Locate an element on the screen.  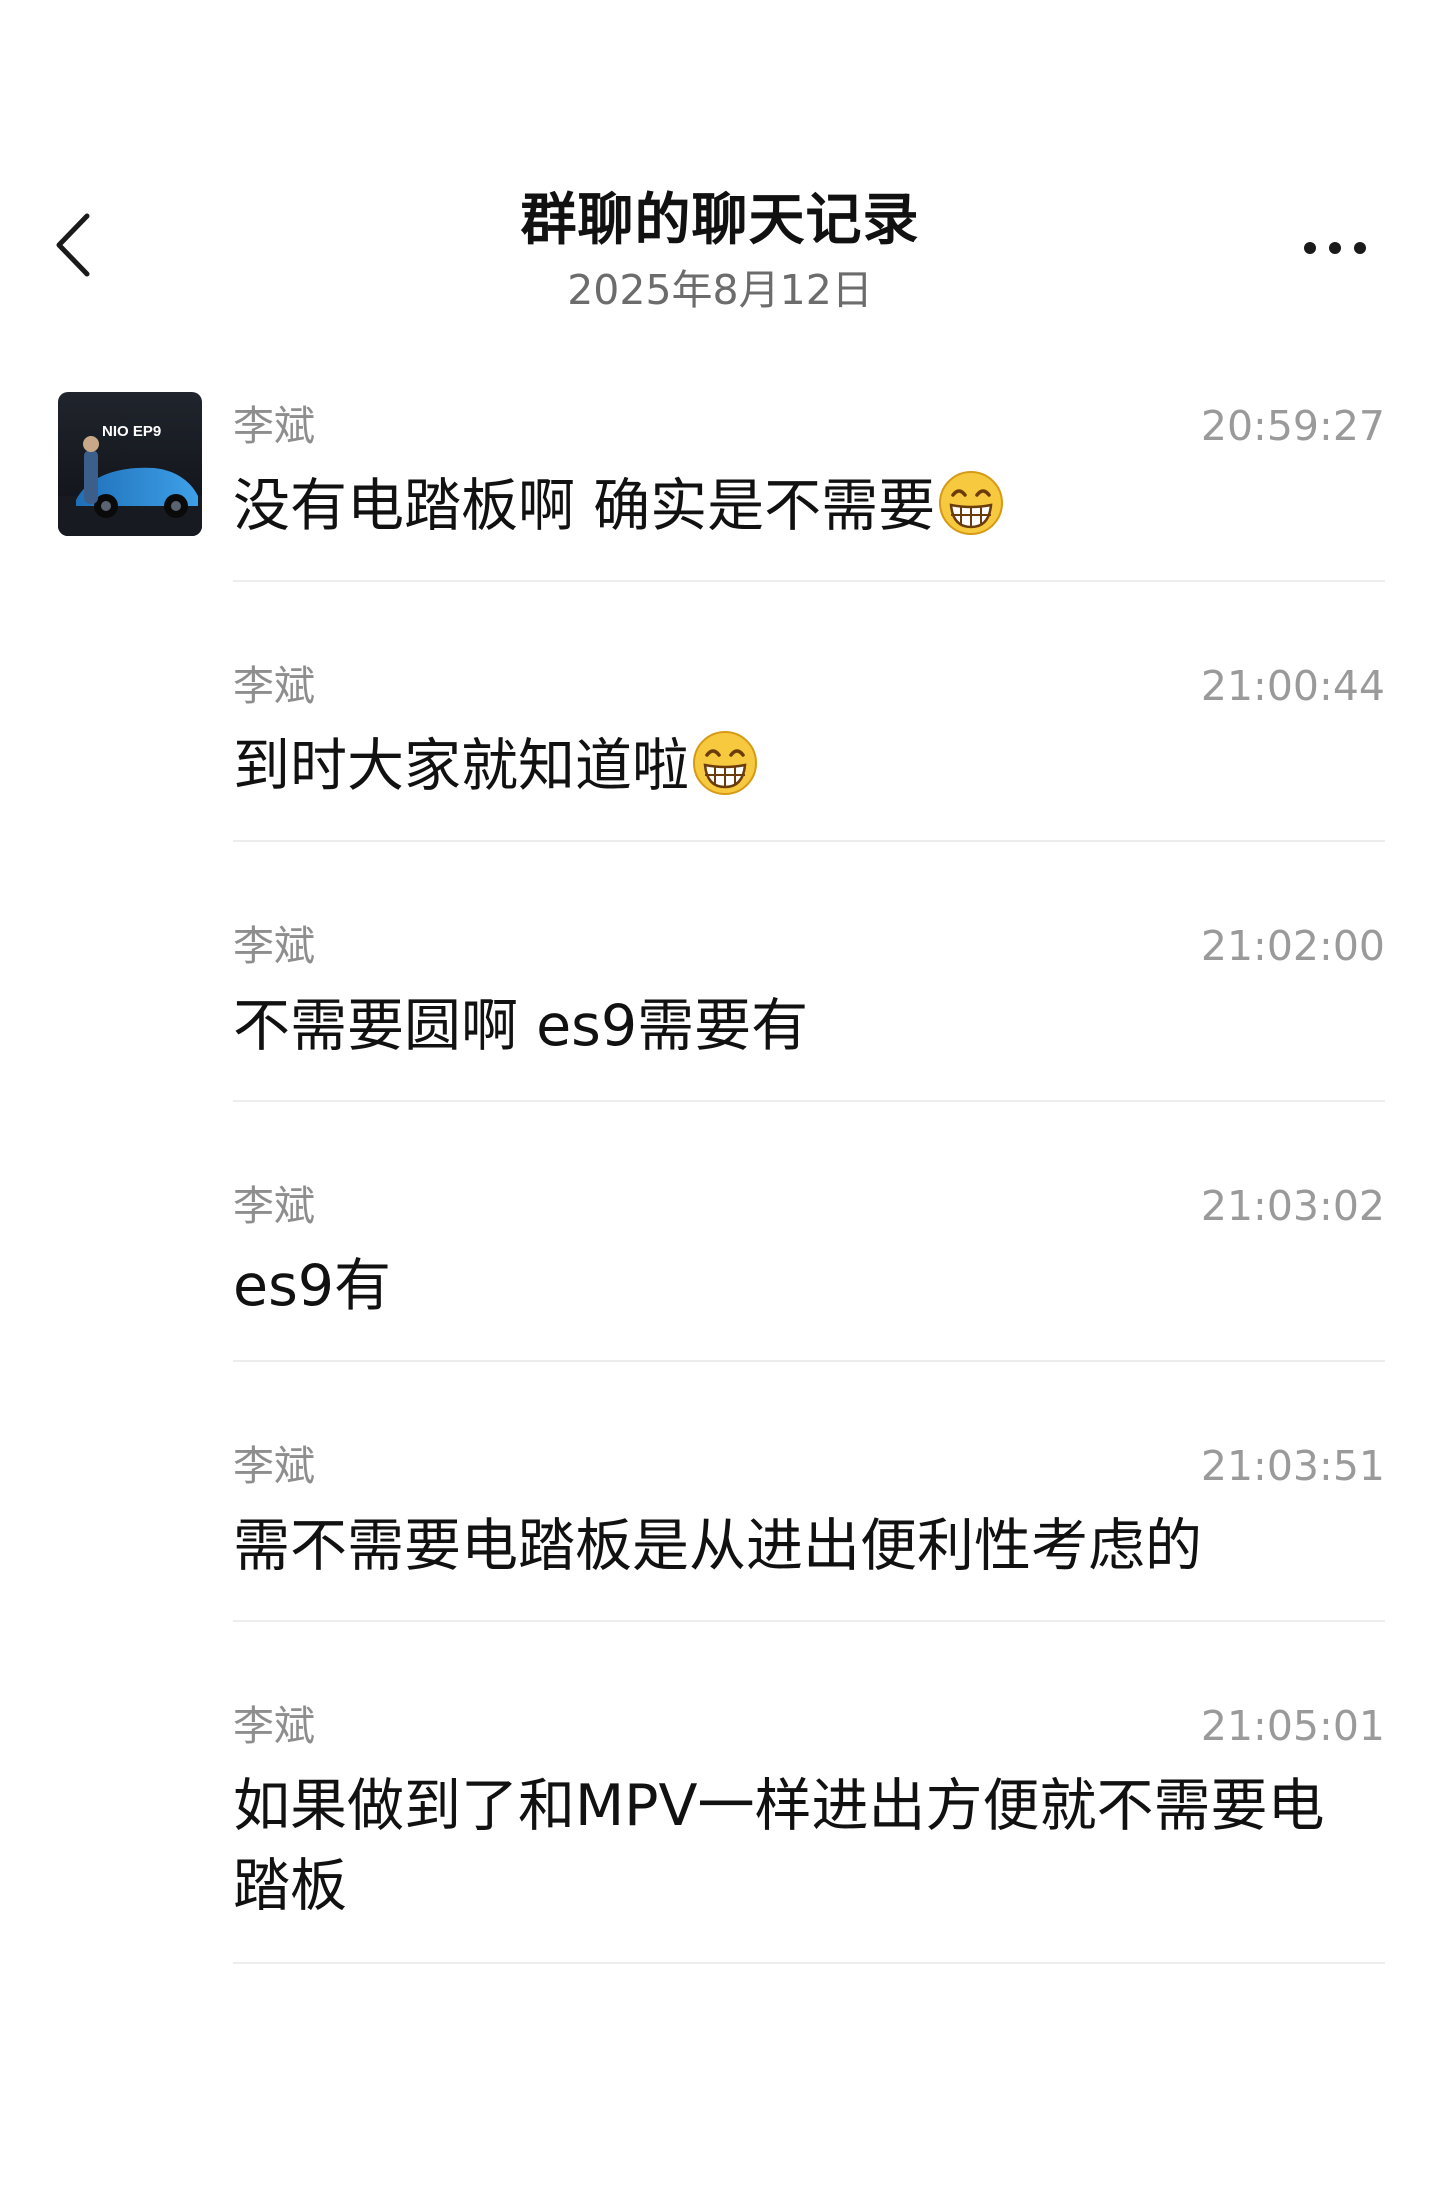
message-content: 到时大家就知道啦 is located at coordinates (461, 766).